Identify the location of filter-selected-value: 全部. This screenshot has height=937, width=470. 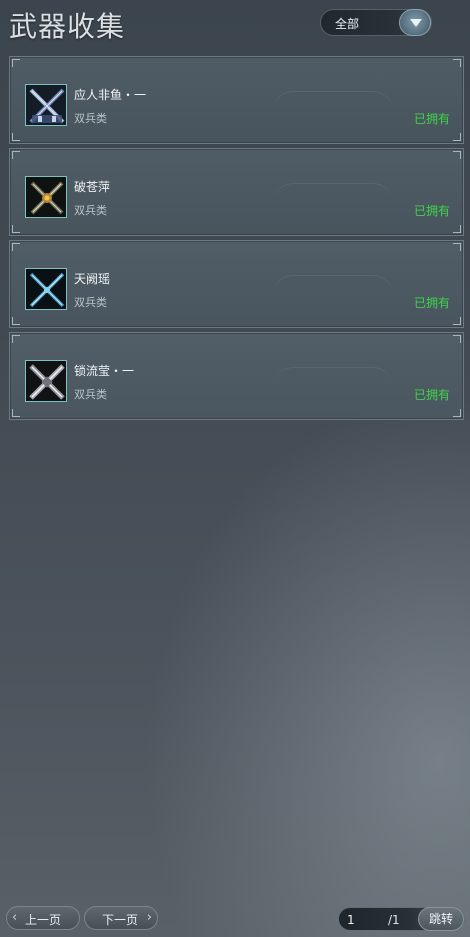
(347, 24).